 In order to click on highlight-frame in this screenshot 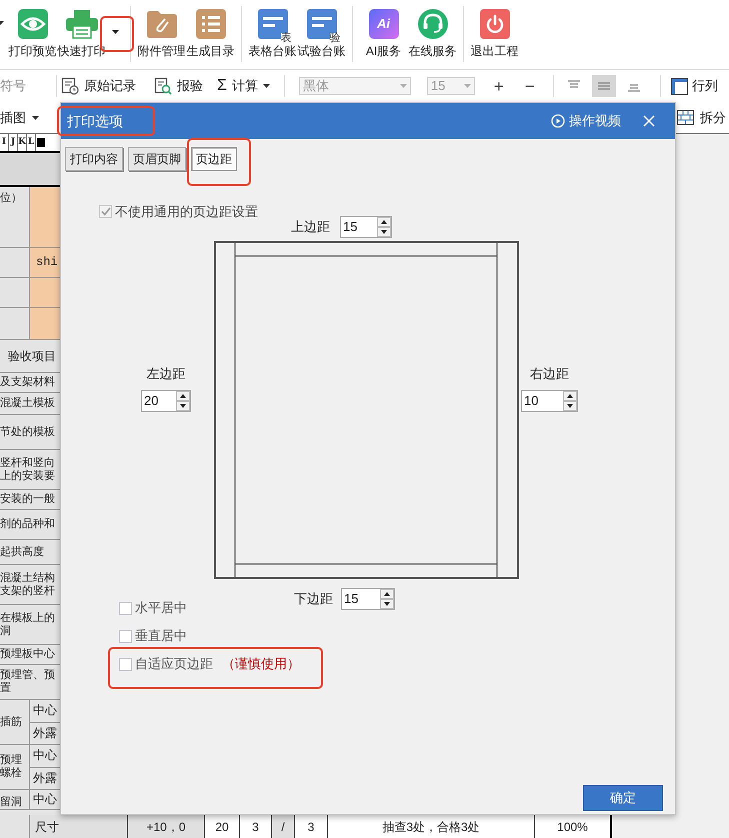, I will do `click(219, 162)`.